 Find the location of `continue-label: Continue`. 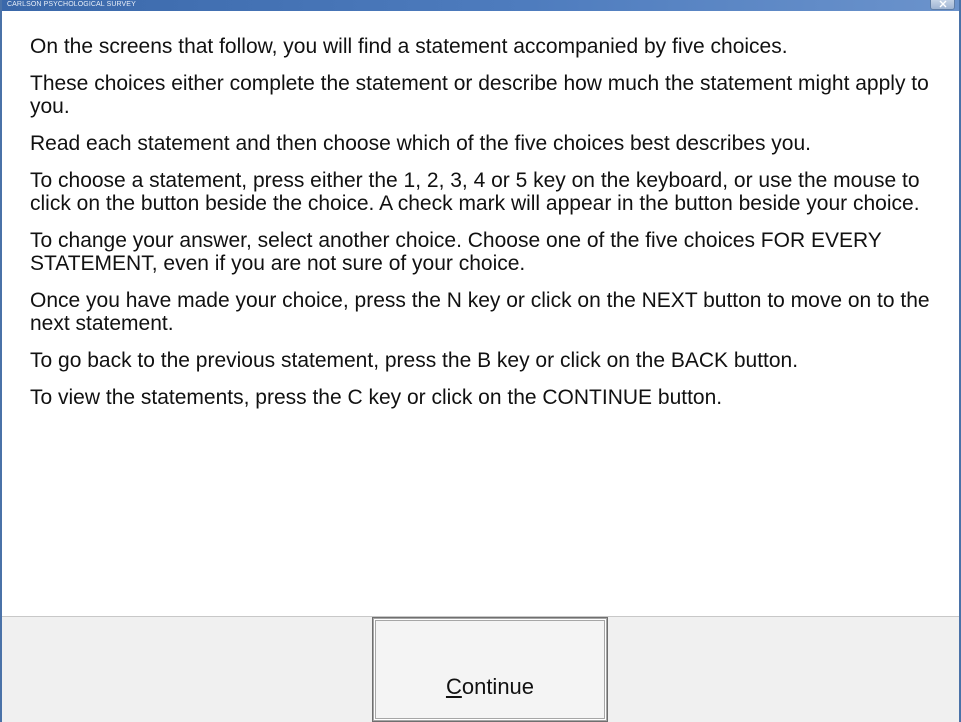

continue-label: Continue is located at coordinates (490, 687).